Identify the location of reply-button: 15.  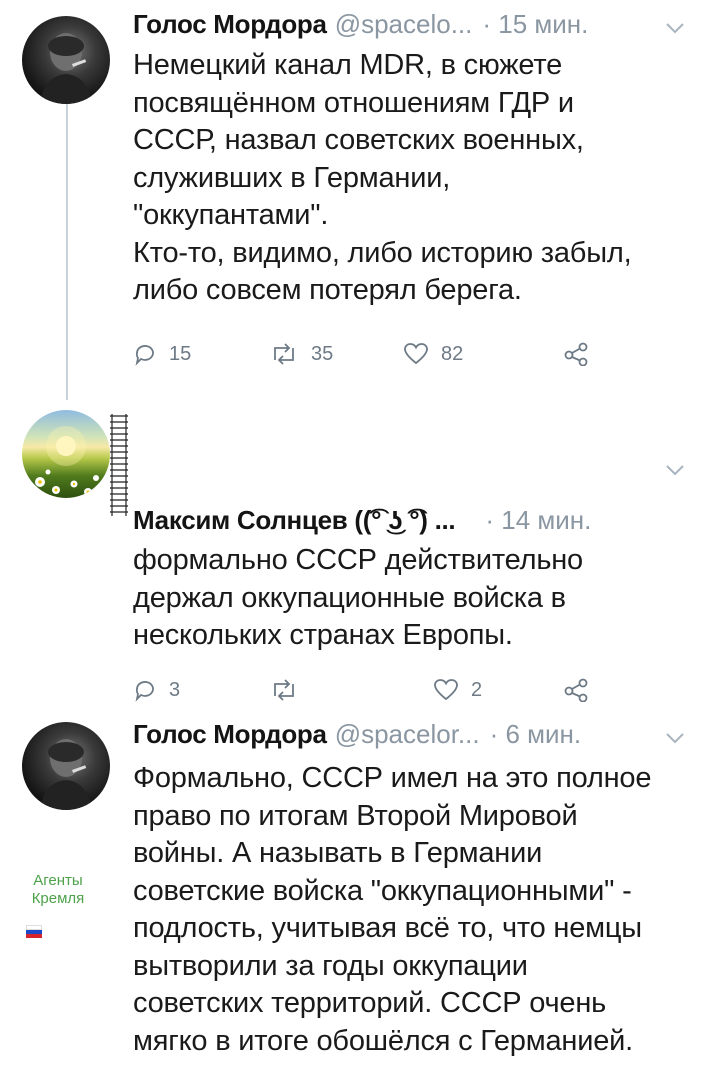
(162, 354).